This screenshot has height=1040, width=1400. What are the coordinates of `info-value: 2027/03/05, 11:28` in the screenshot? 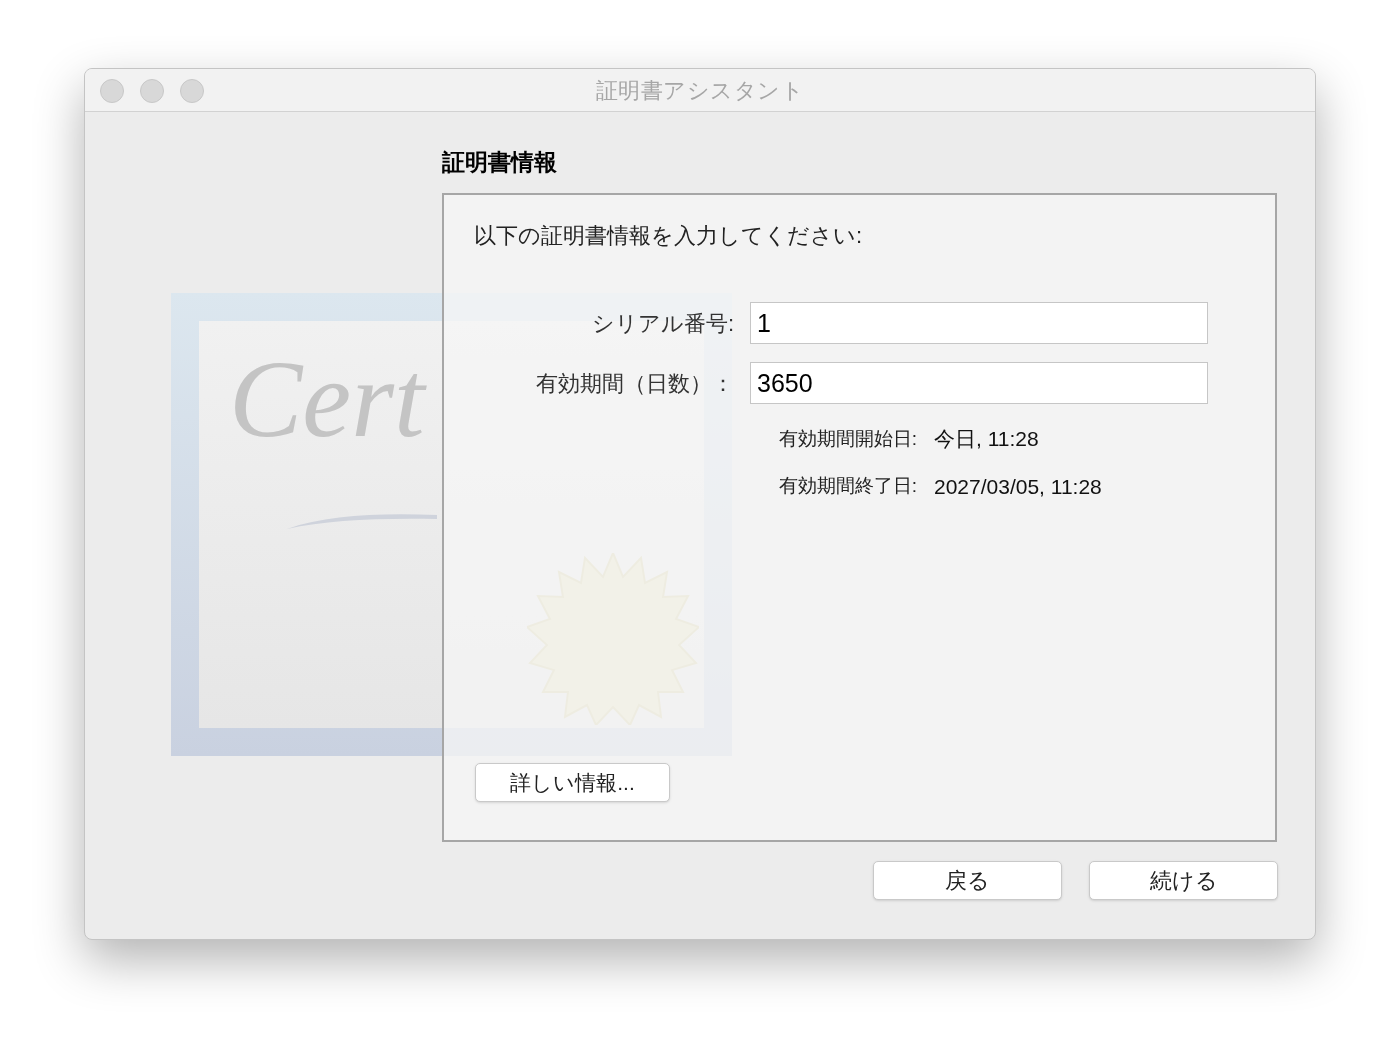 It's located at (1018, 486).